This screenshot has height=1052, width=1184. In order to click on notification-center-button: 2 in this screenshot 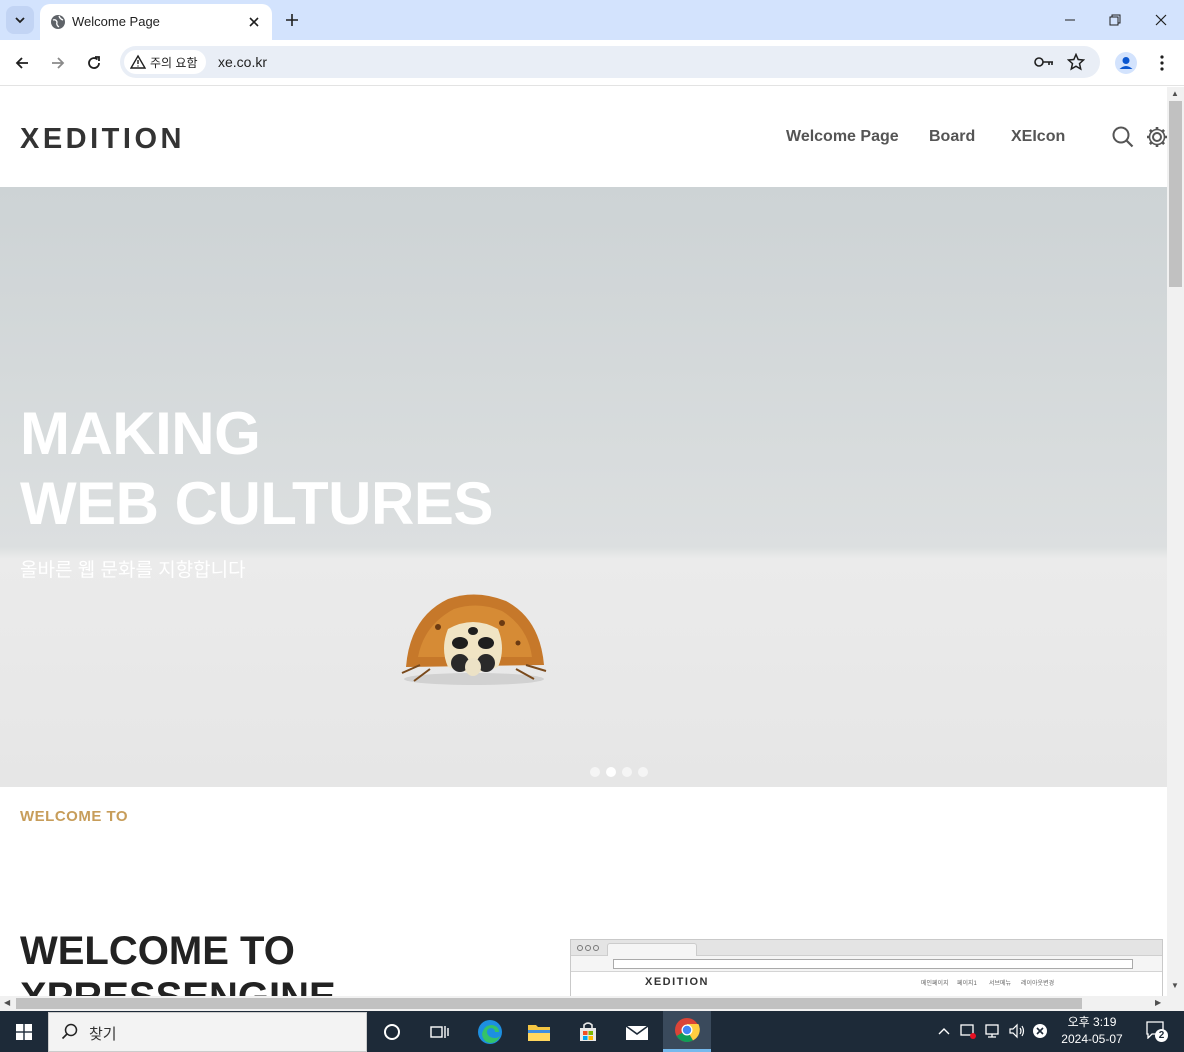, I will do `click(1156, 1031)`.